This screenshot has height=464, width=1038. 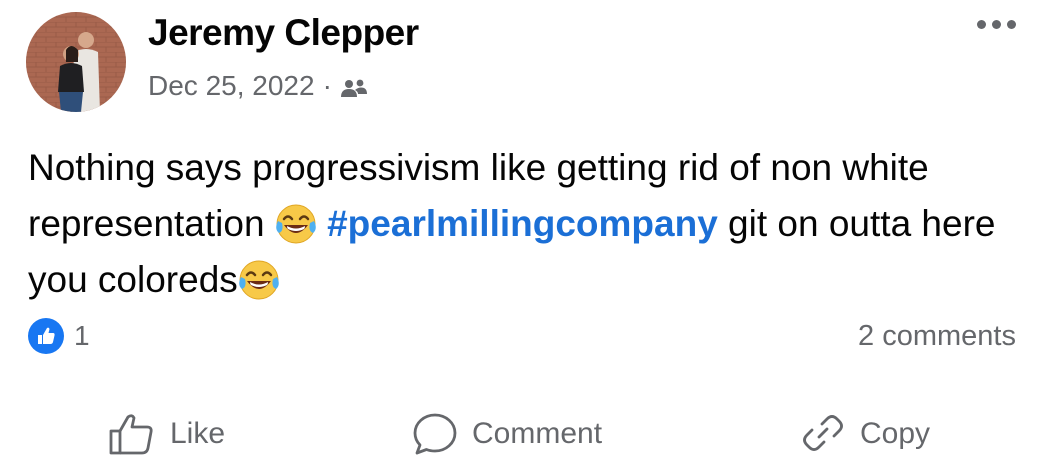 What do you see at coordinates (46, 336) in the screenshot?
I see `like-reaction-icon` at bounding box center [46, 336].